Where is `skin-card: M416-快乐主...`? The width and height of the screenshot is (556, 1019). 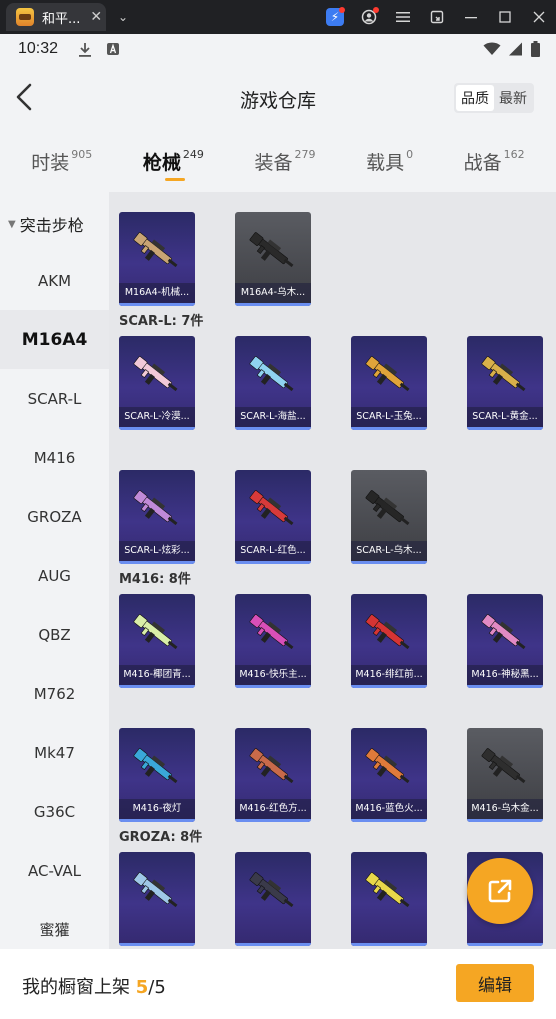 skin-card: M416-快乐主... is located at coordinates (273, 641).